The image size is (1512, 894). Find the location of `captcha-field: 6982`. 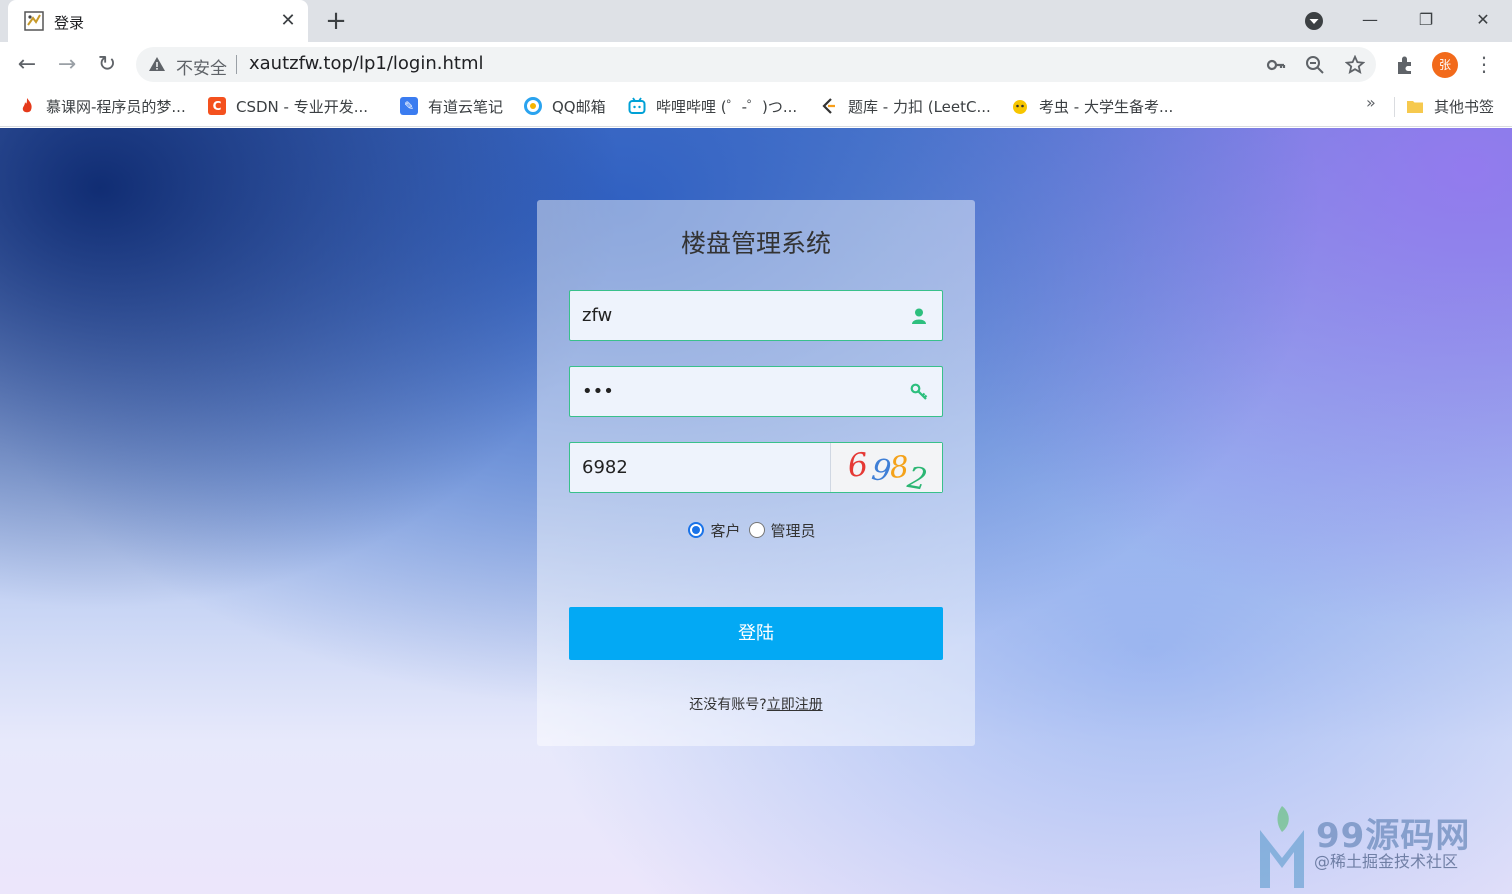

captcha-field: 6982 is located at coordinates (756, 467).